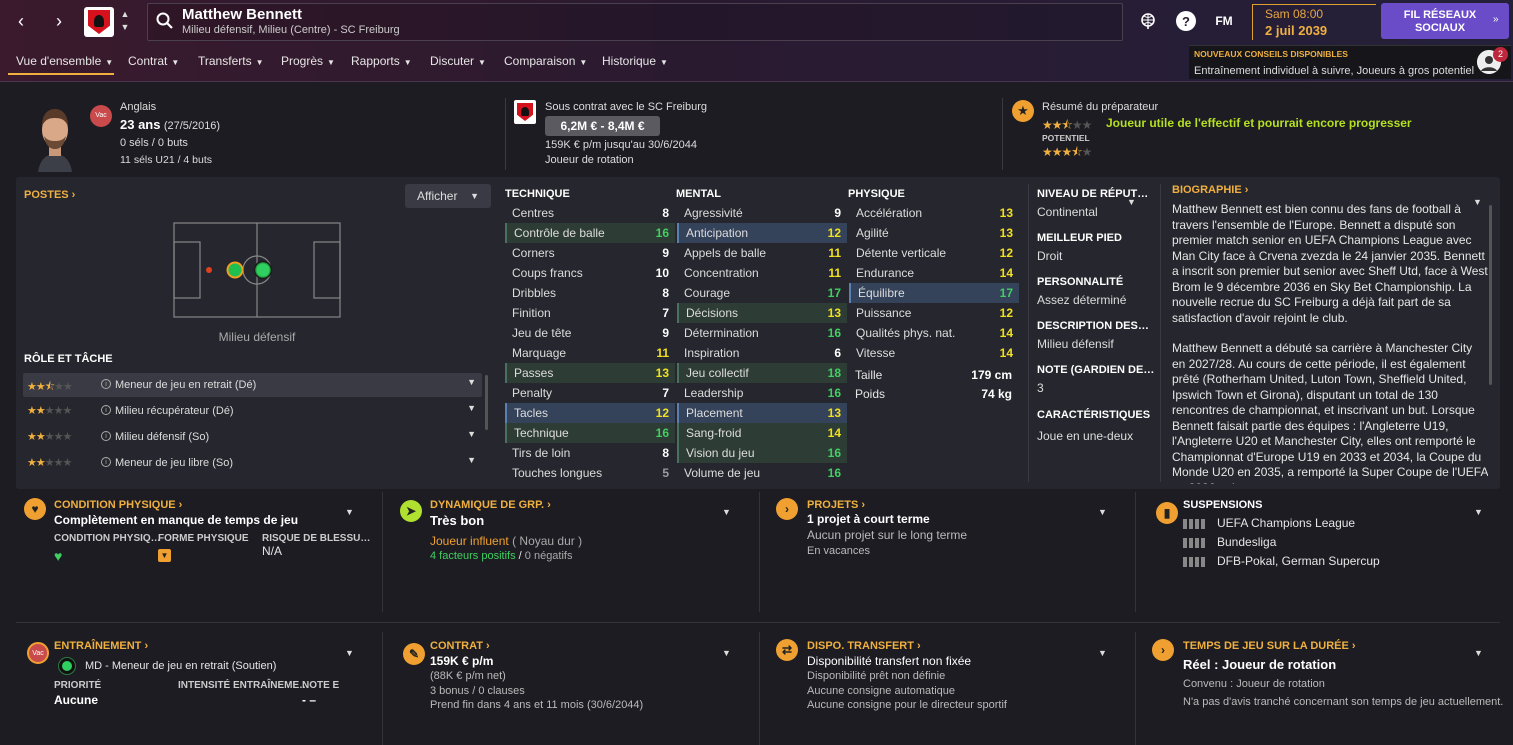 The width and height of the screenshot is (1513, 745). What do you see at coordinates (252, 411) in the screenshot?
I see `role-row: ★★★★★ i Milieu récupérateur (Dé) ▼` at bounding box center [252, 411].